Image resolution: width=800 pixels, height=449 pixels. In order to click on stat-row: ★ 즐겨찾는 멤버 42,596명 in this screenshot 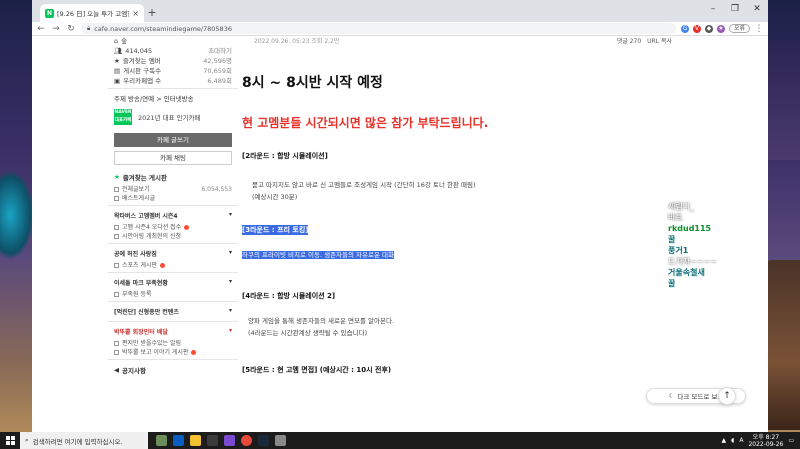, I will do `click(173, 61)`.